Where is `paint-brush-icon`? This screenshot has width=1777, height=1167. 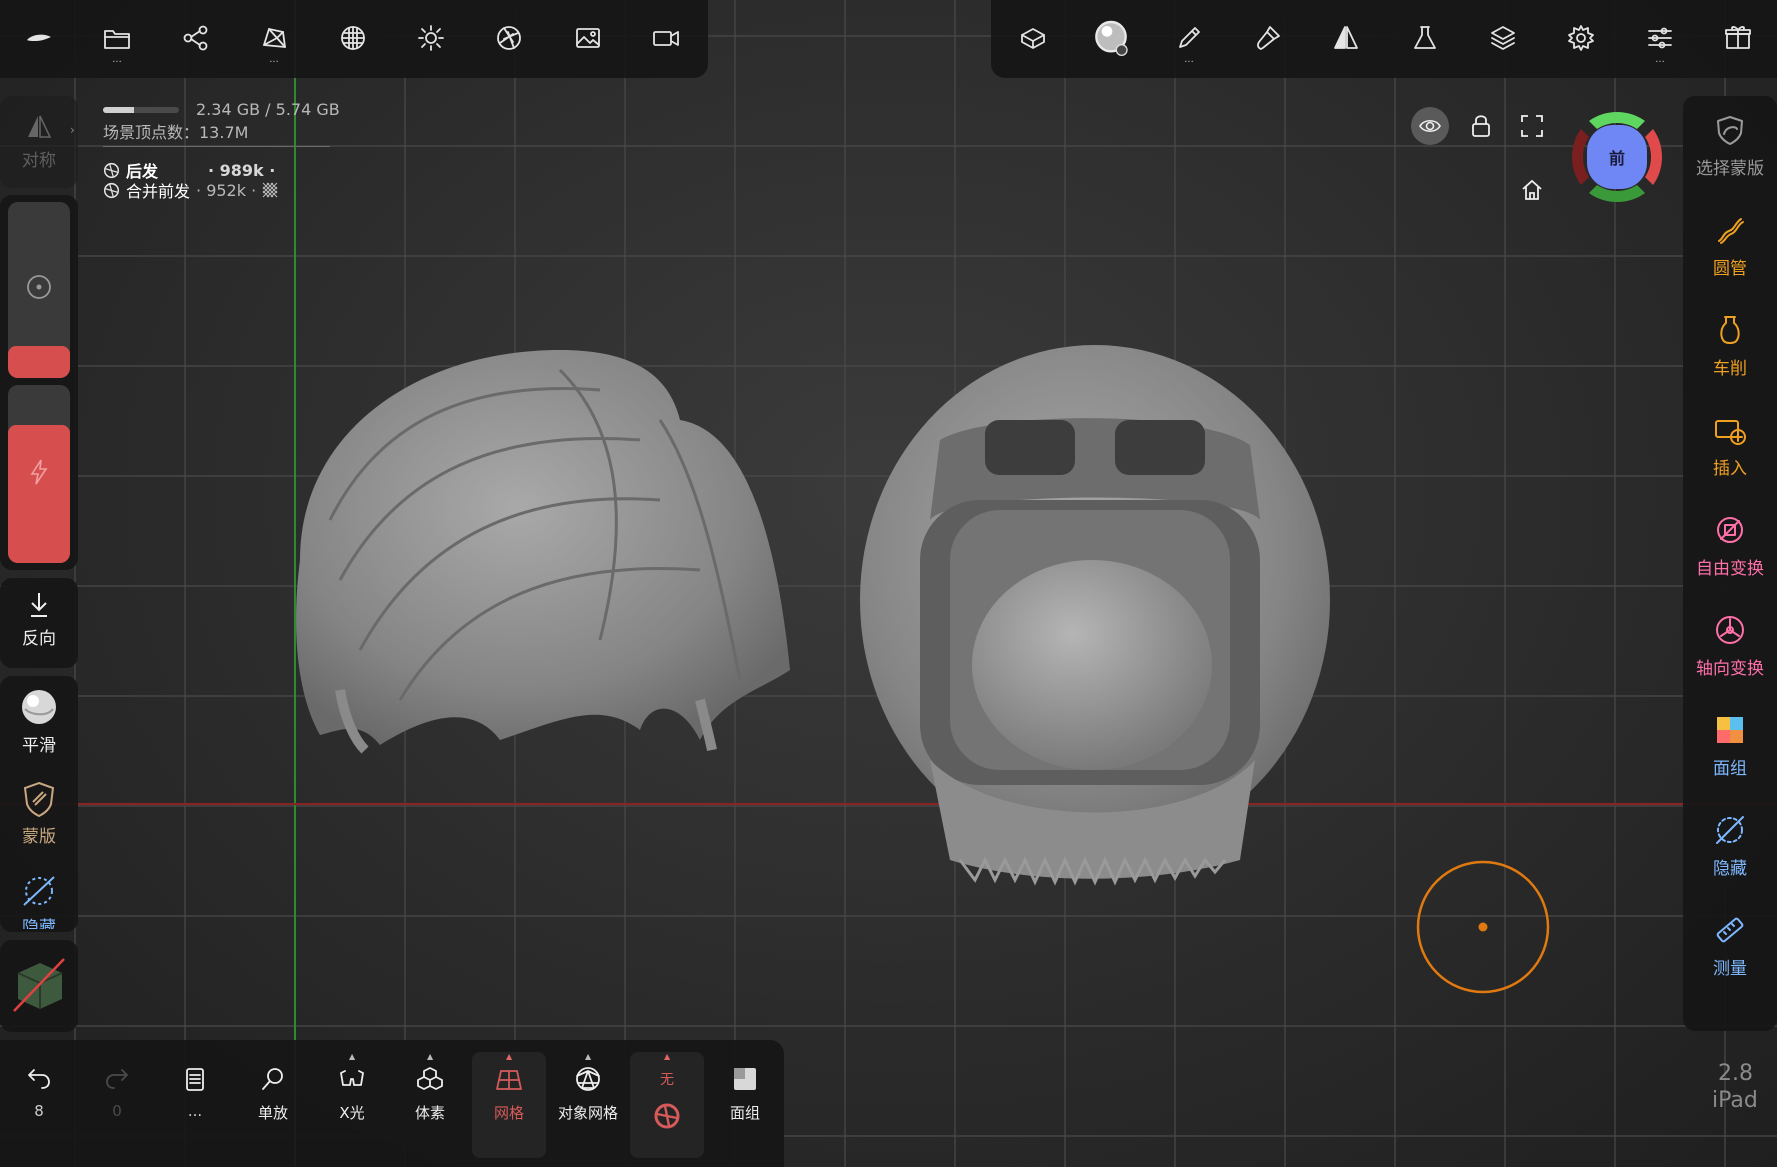
paint-brush-icon is located at coordinates (1268, 38).